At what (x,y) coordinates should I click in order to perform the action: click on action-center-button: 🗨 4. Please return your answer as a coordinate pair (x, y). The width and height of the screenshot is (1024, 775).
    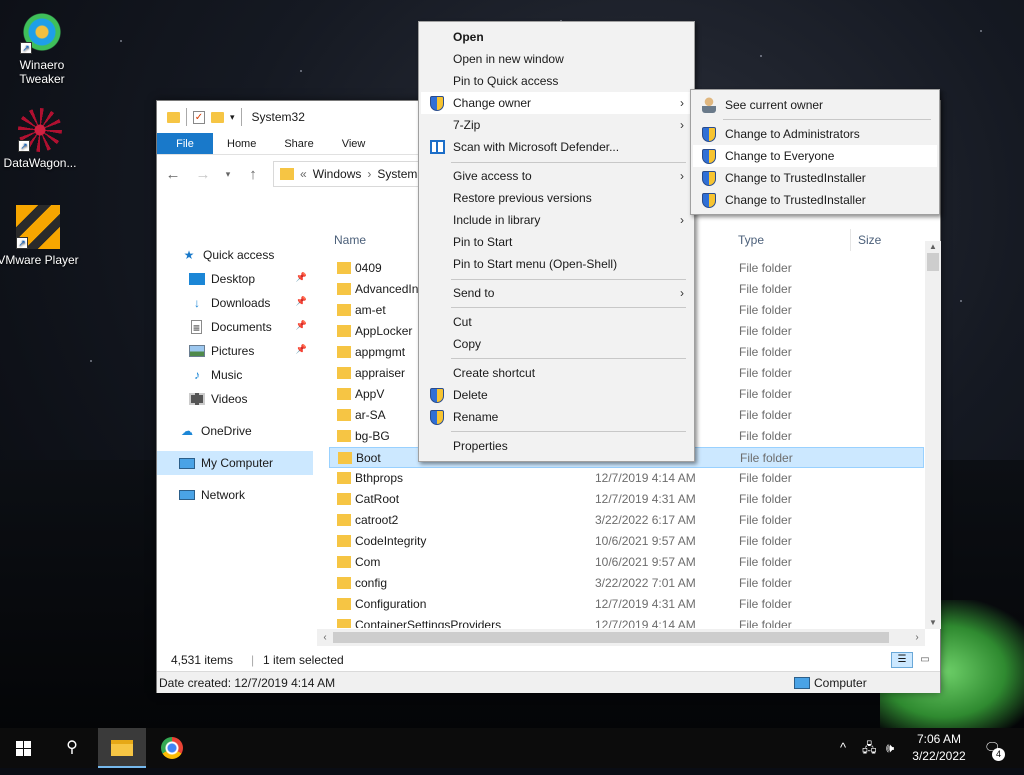
    Looking at the image, I should click on (996, 748).